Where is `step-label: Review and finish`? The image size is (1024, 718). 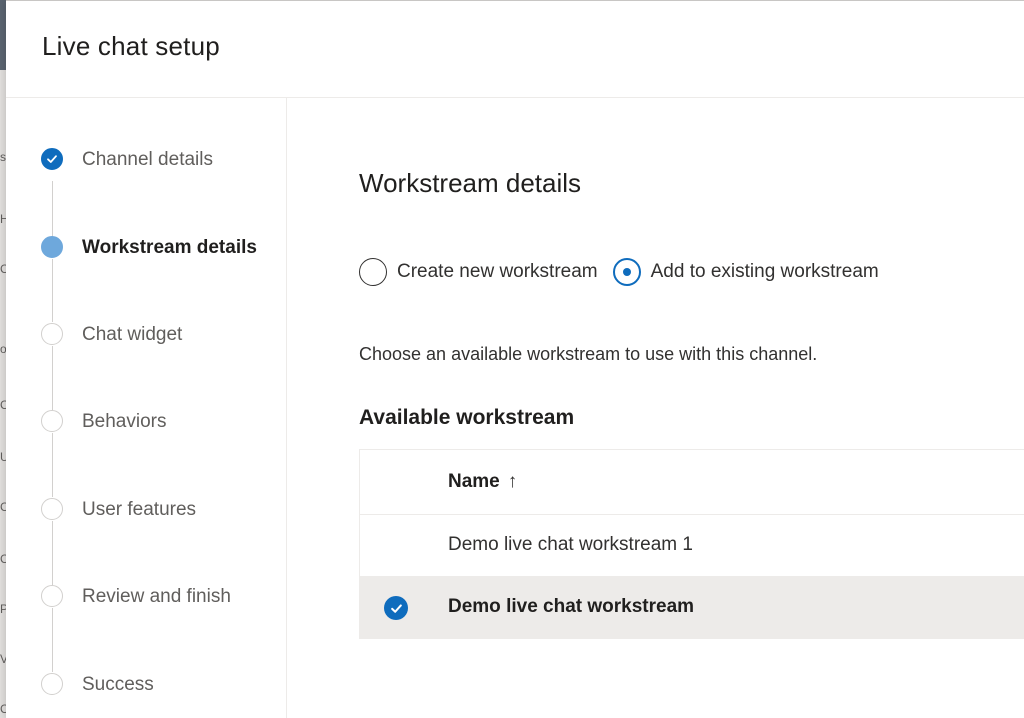 step-label: Review and finish is located at coordinates (156, 596).